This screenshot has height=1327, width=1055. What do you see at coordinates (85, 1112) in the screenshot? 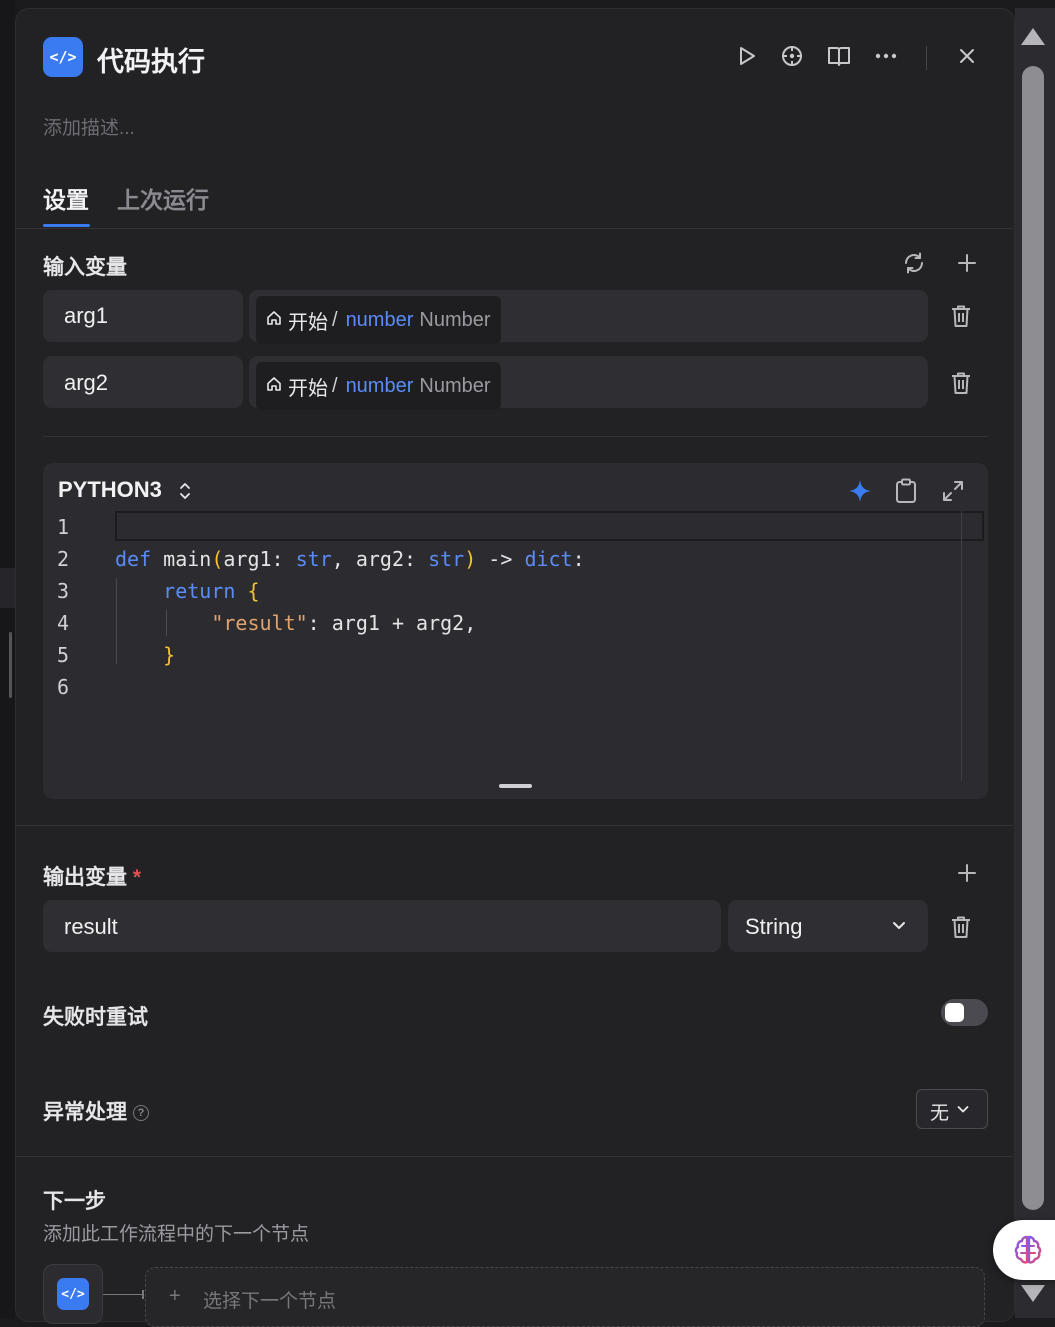
I see `error-handling-label: 异常处理` at bounding box center [85, 1112].